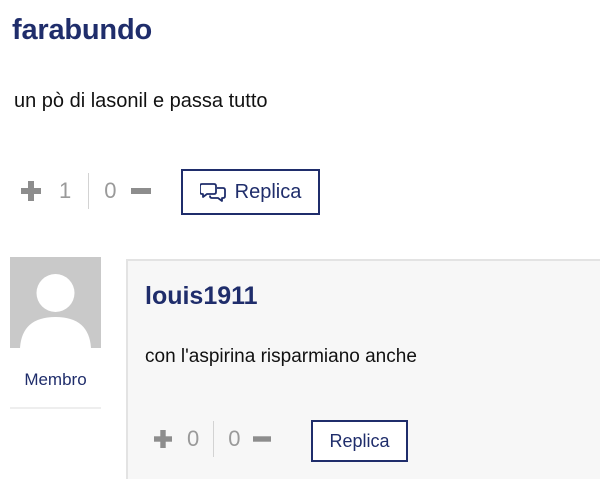 This screenshot has width=600, height=479. Describe the element at coordinates (86, 191) in the screenshot. I see `vote-controls: 1 0` at that location.